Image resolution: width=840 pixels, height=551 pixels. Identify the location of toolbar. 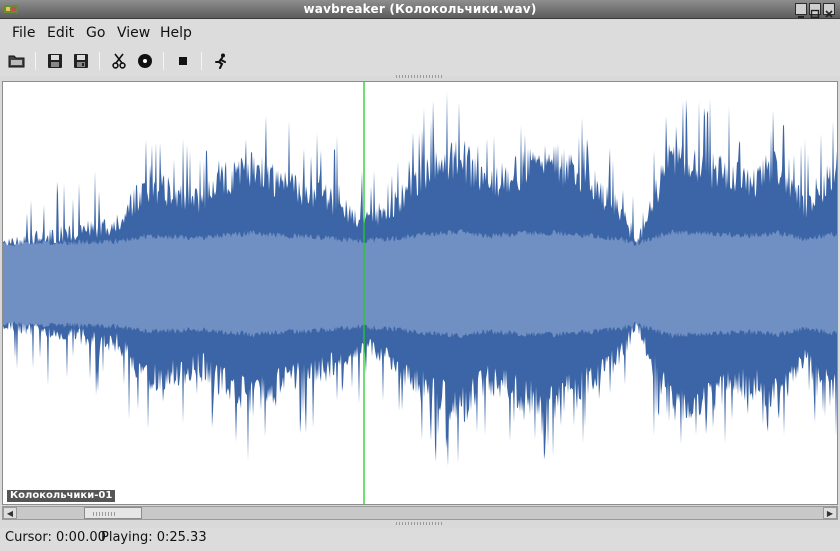
(420, 62).